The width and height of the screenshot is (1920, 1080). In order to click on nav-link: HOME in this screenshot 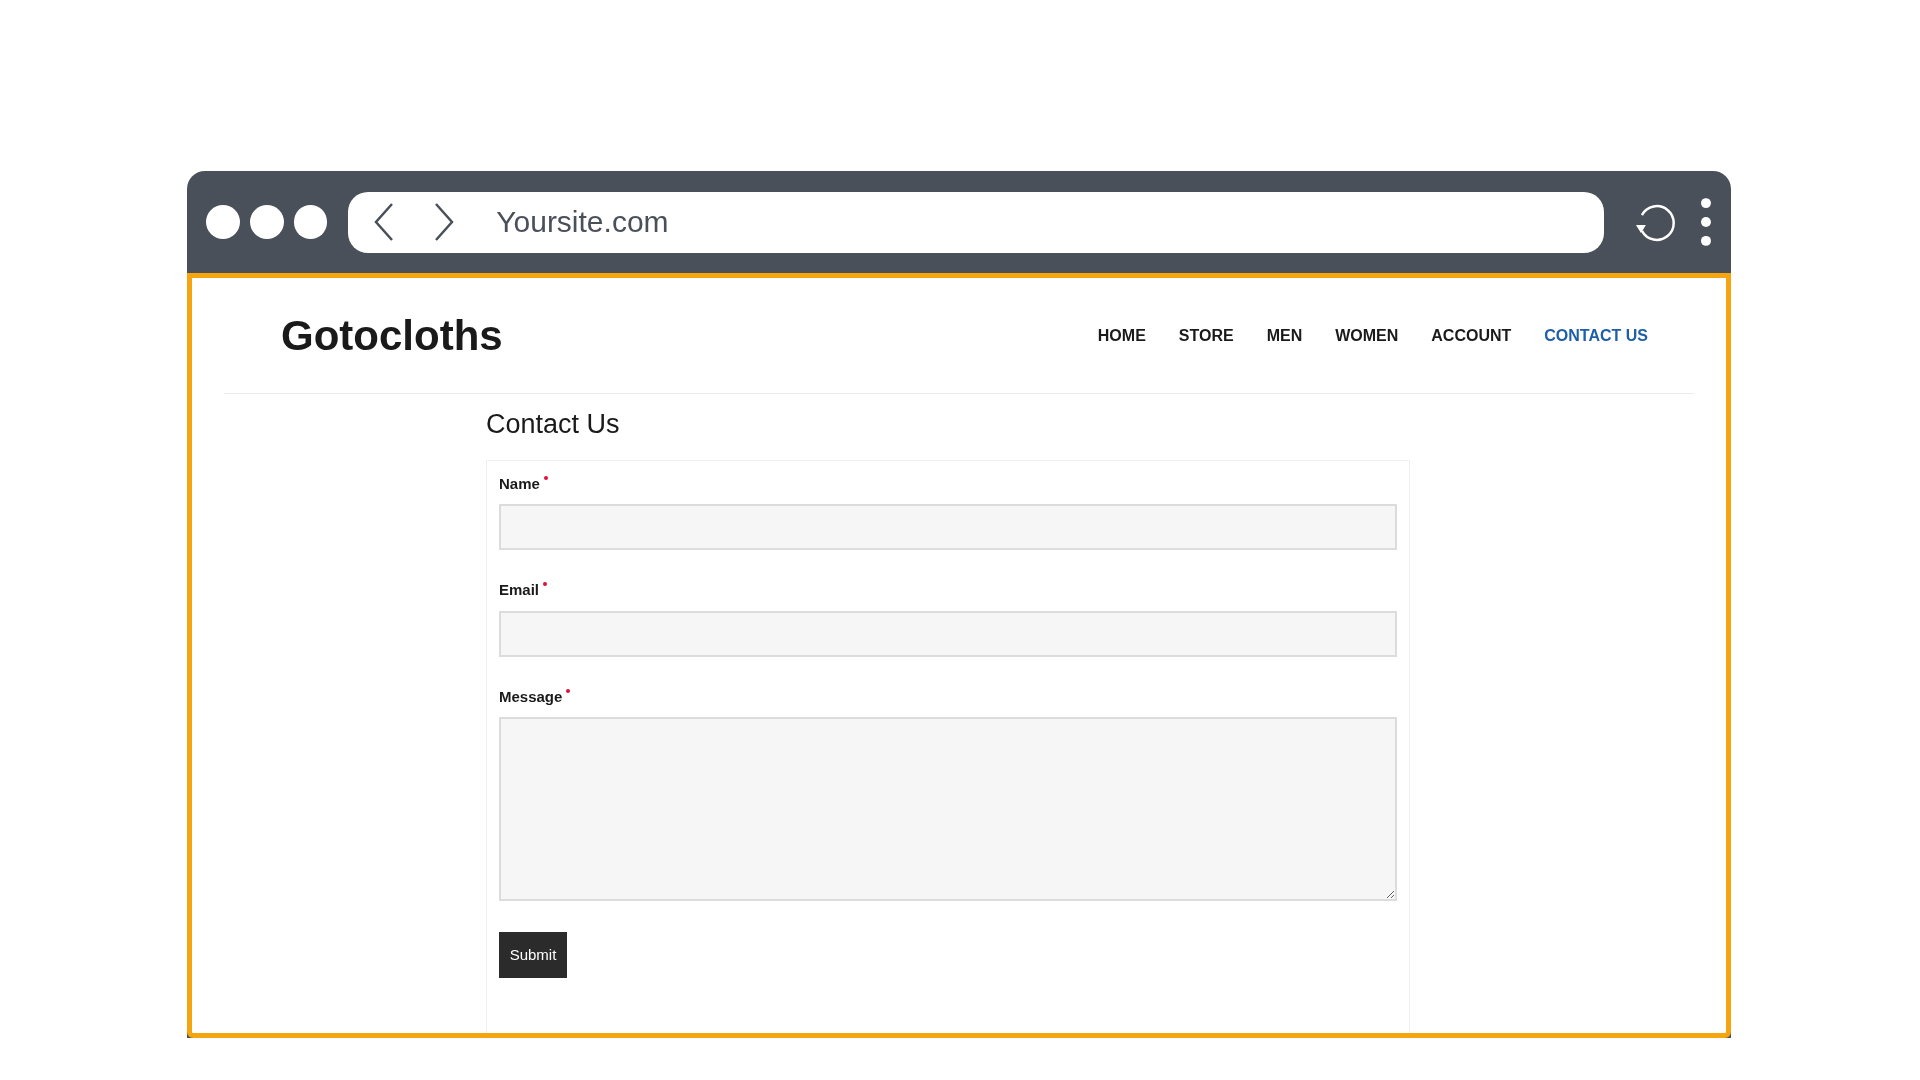, I will do `click(1121, 335)`.